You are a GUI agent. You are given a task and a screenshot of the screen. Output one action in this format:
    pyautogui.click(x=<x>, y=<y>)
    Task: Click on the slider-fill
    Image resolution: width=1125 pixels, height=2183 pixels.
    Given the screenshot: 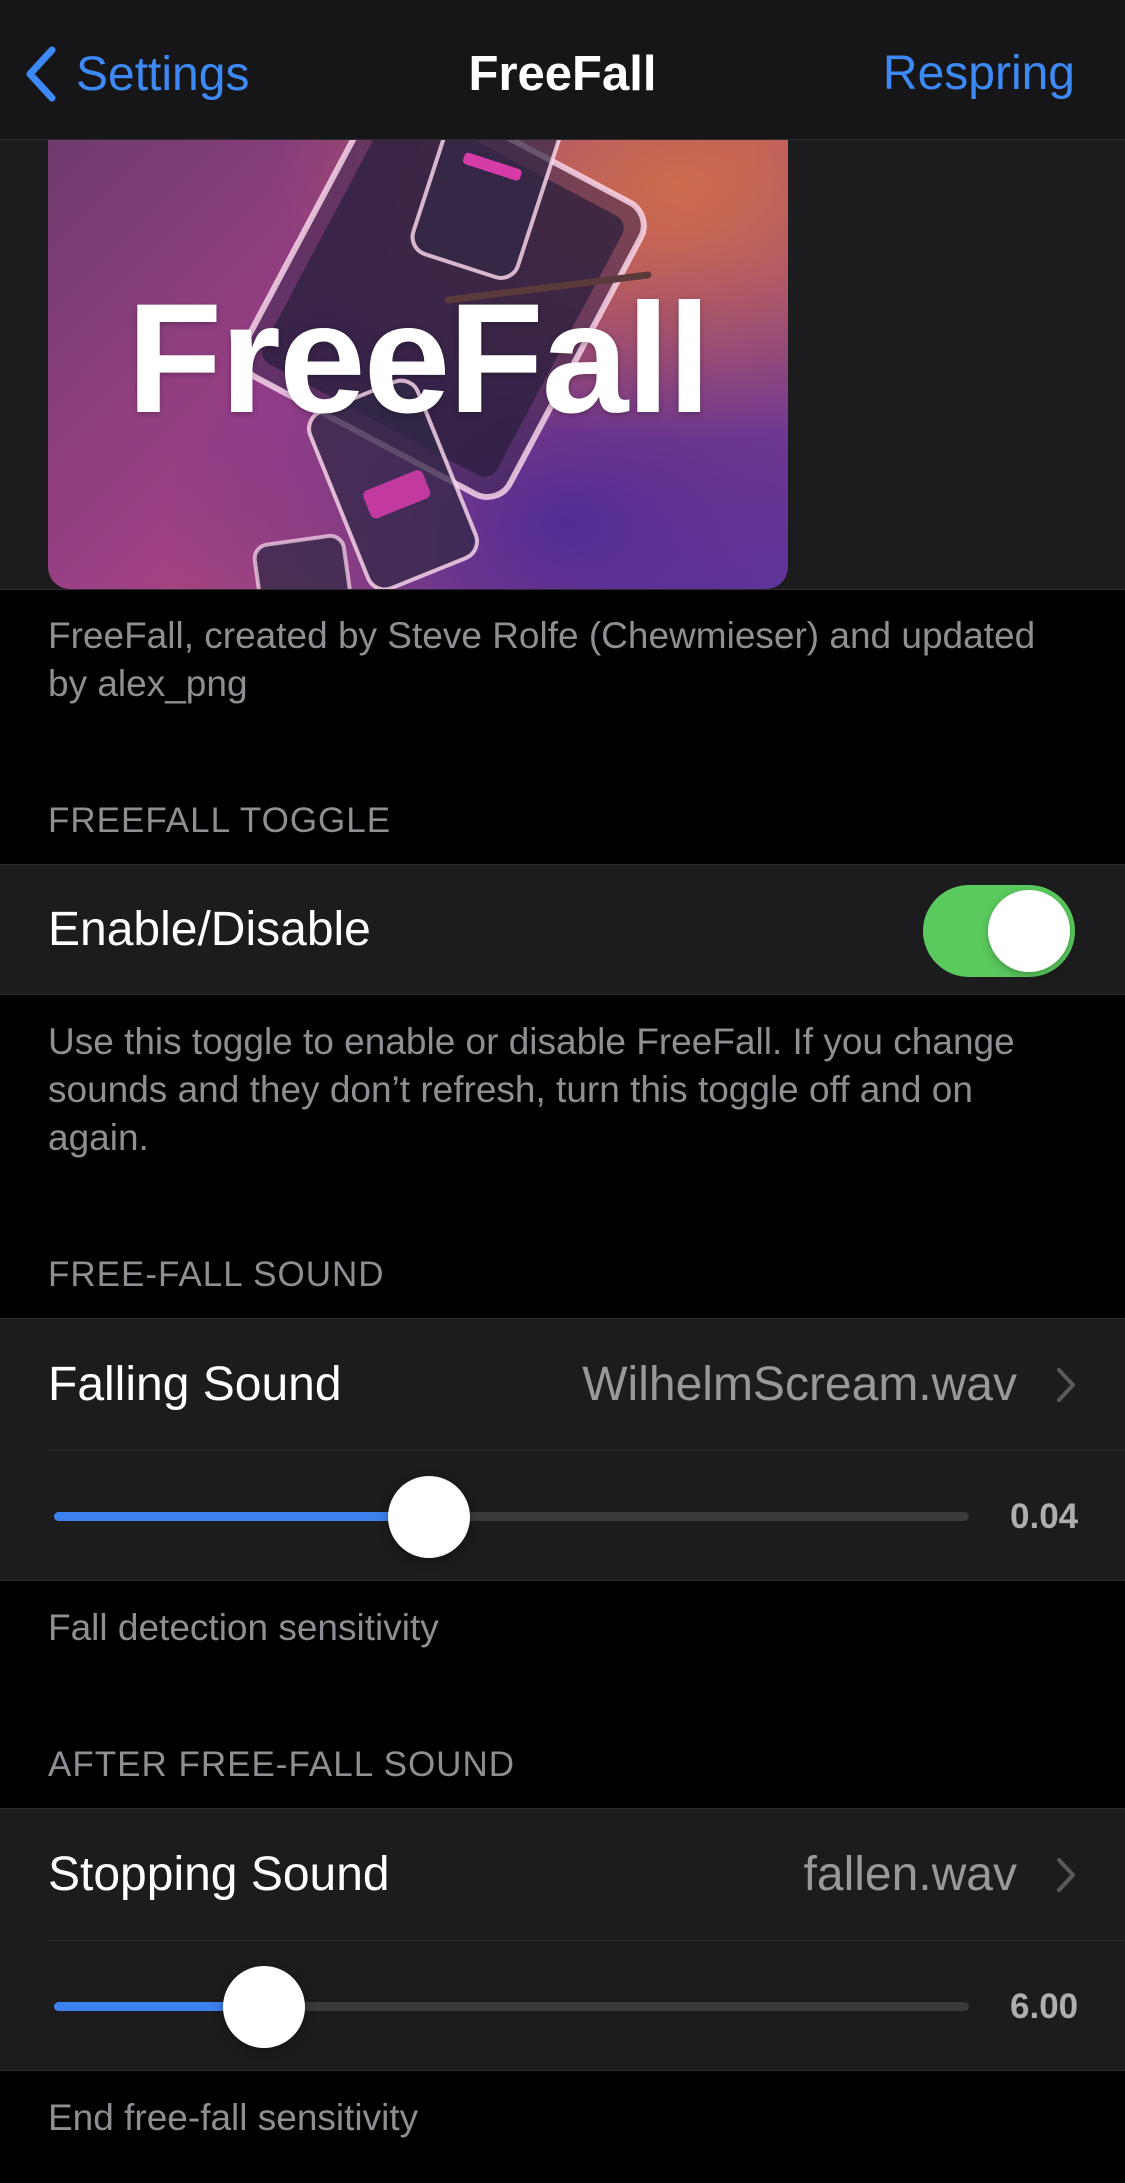 What is the action you would take?
    pyautogui.click(x=241, y=1516)
    